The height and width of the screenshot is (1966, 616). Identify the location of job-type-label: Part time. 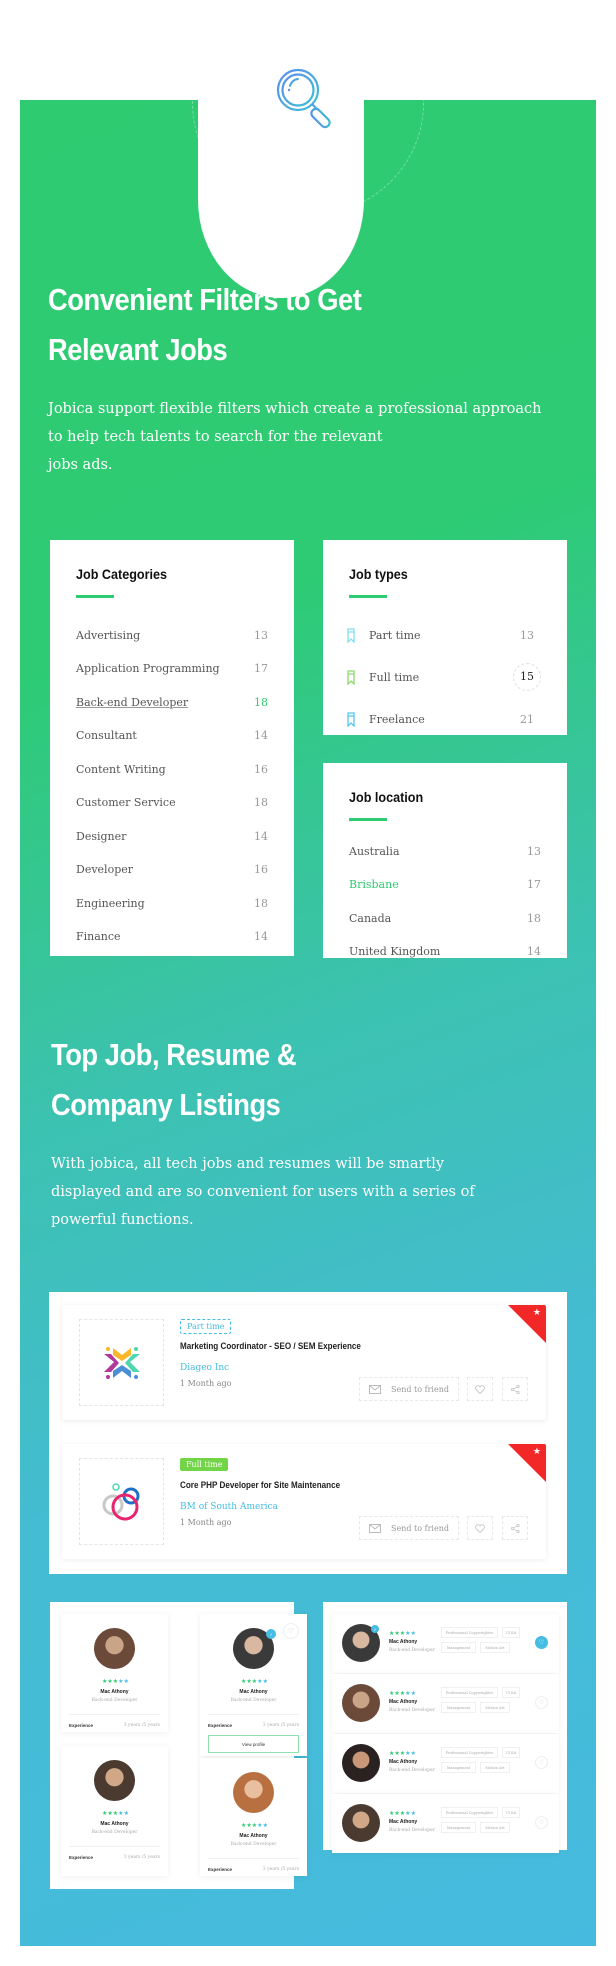
(395, 635).